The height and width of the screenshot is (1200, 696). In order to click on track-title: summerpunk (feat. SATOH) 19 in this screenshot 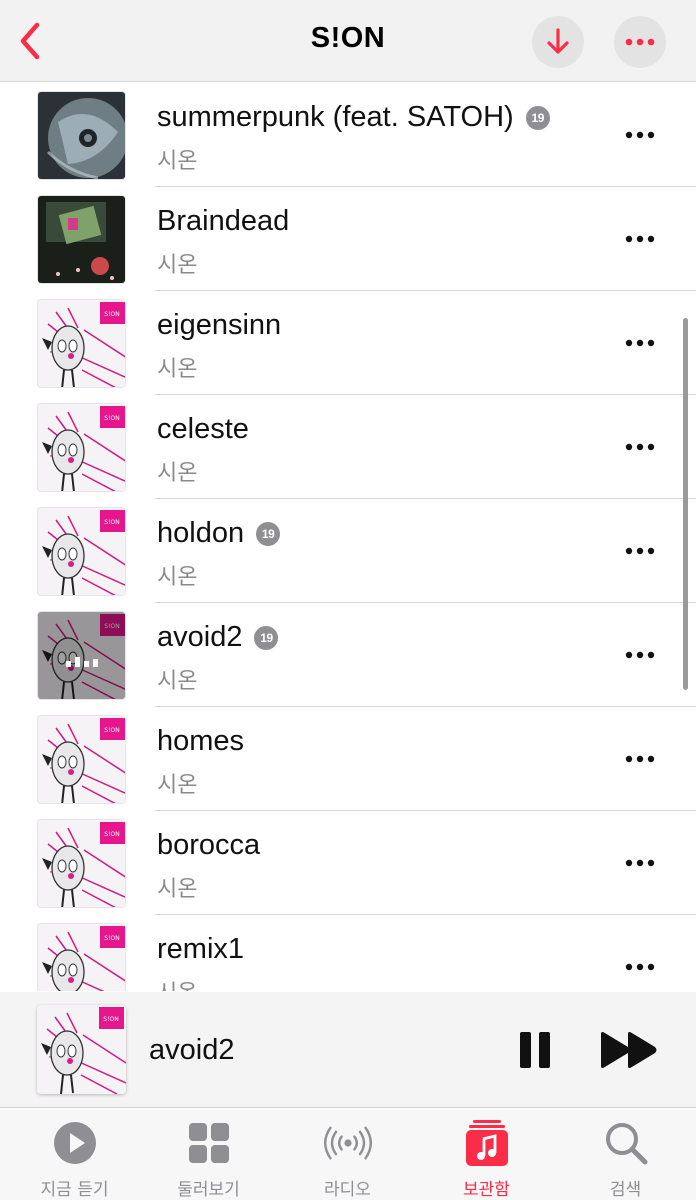, I will do `click(353, 117)`.